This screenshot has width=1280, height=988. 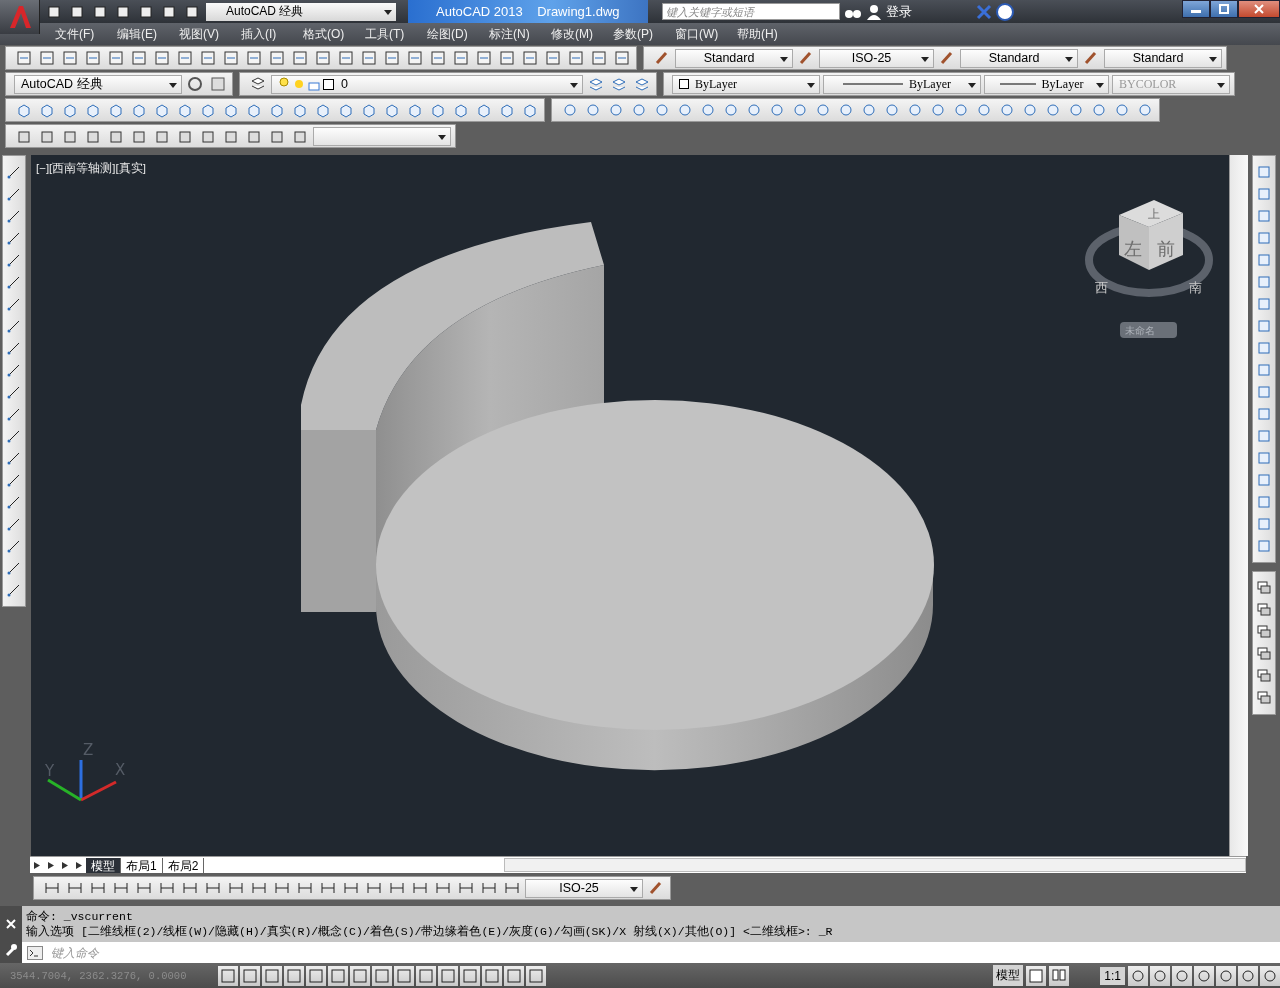 I want to click on command-history-line: 输入选项 [二维线框(2)/线框(W)/隐藏(H)/真实(R)/概念(C)/着色(S)/带边缘着色(E)/灰度(G)/勾画(SK)/X 射线(X)/其他(O)] <二维线框>: _R, so click(x=430, y=931).